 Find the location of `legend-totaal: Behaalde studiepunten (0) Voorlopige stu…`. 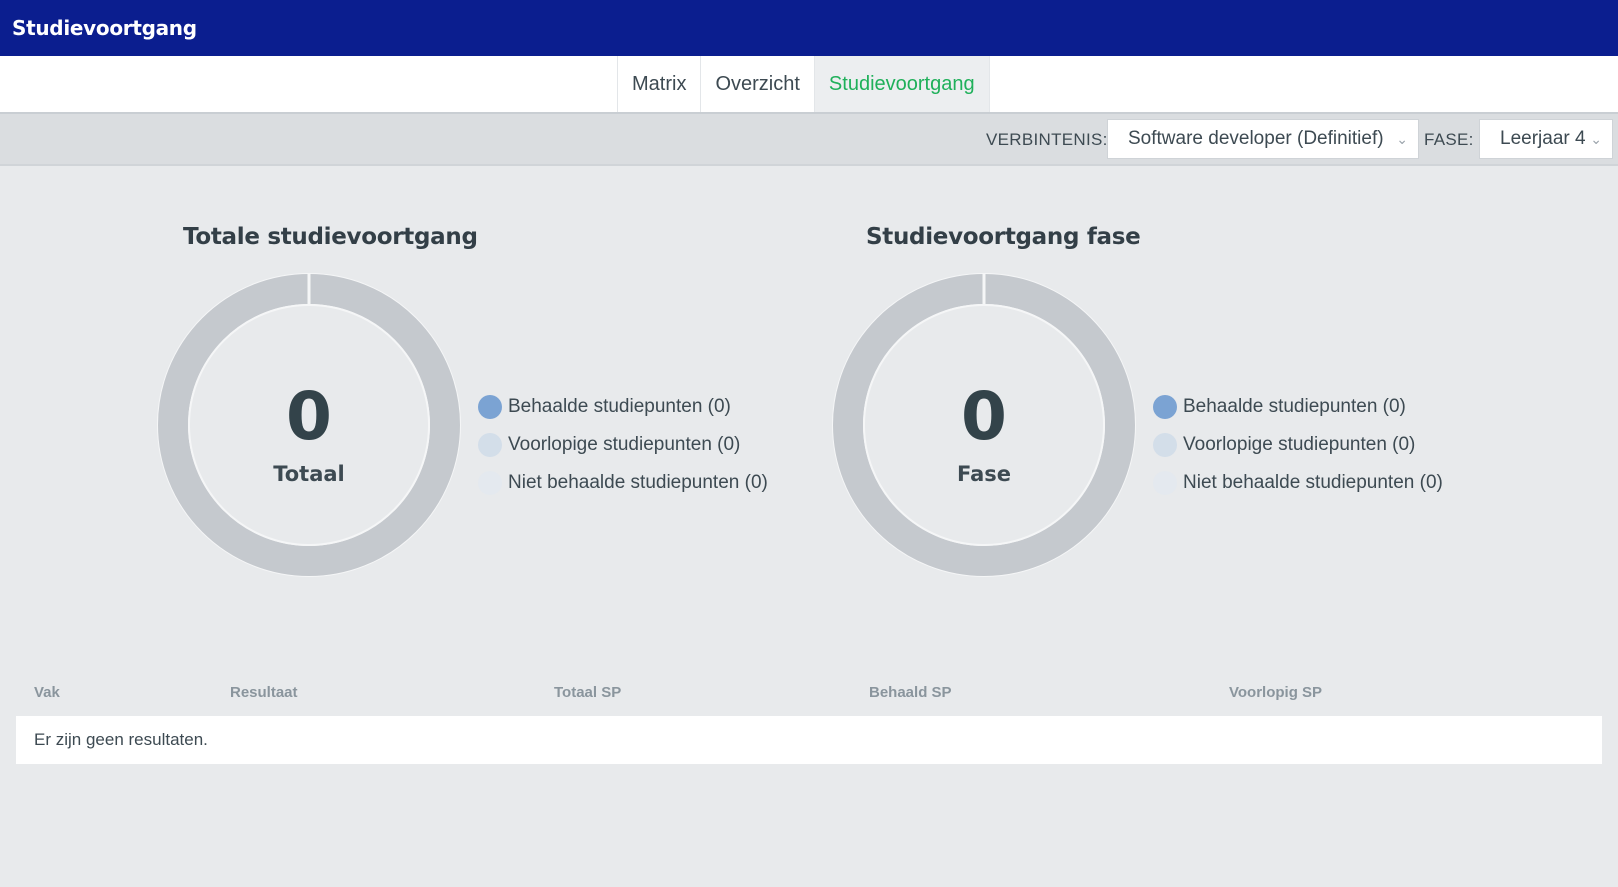

legend-totaal: Behaalde studiepunten (0) Voorlopige stu… is located at coordinates (623, 445).